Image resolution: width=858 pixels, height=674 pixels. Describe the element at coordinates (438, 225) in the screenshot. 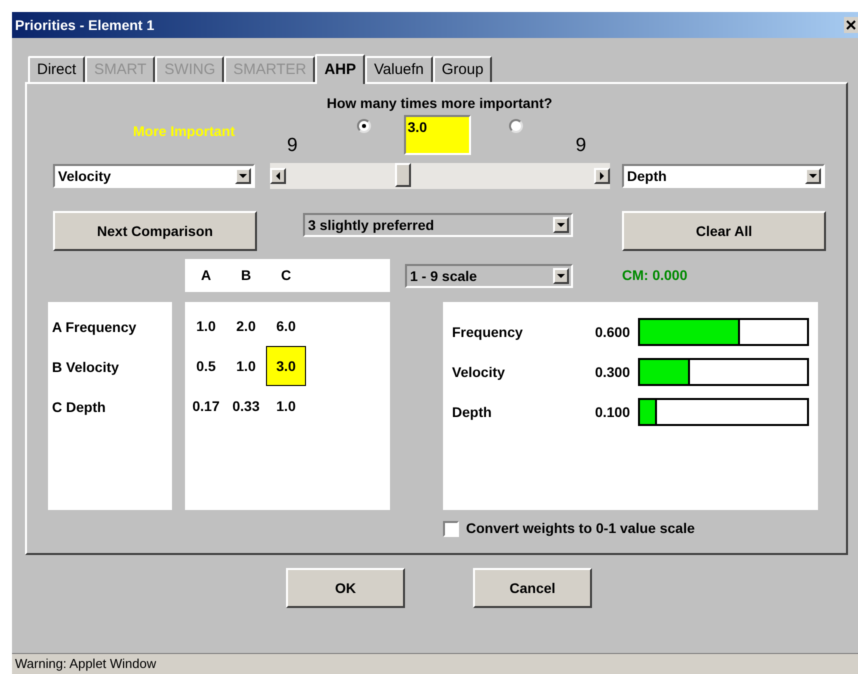

I see `preference-dropdown: 3 slightly preferred` at that location.